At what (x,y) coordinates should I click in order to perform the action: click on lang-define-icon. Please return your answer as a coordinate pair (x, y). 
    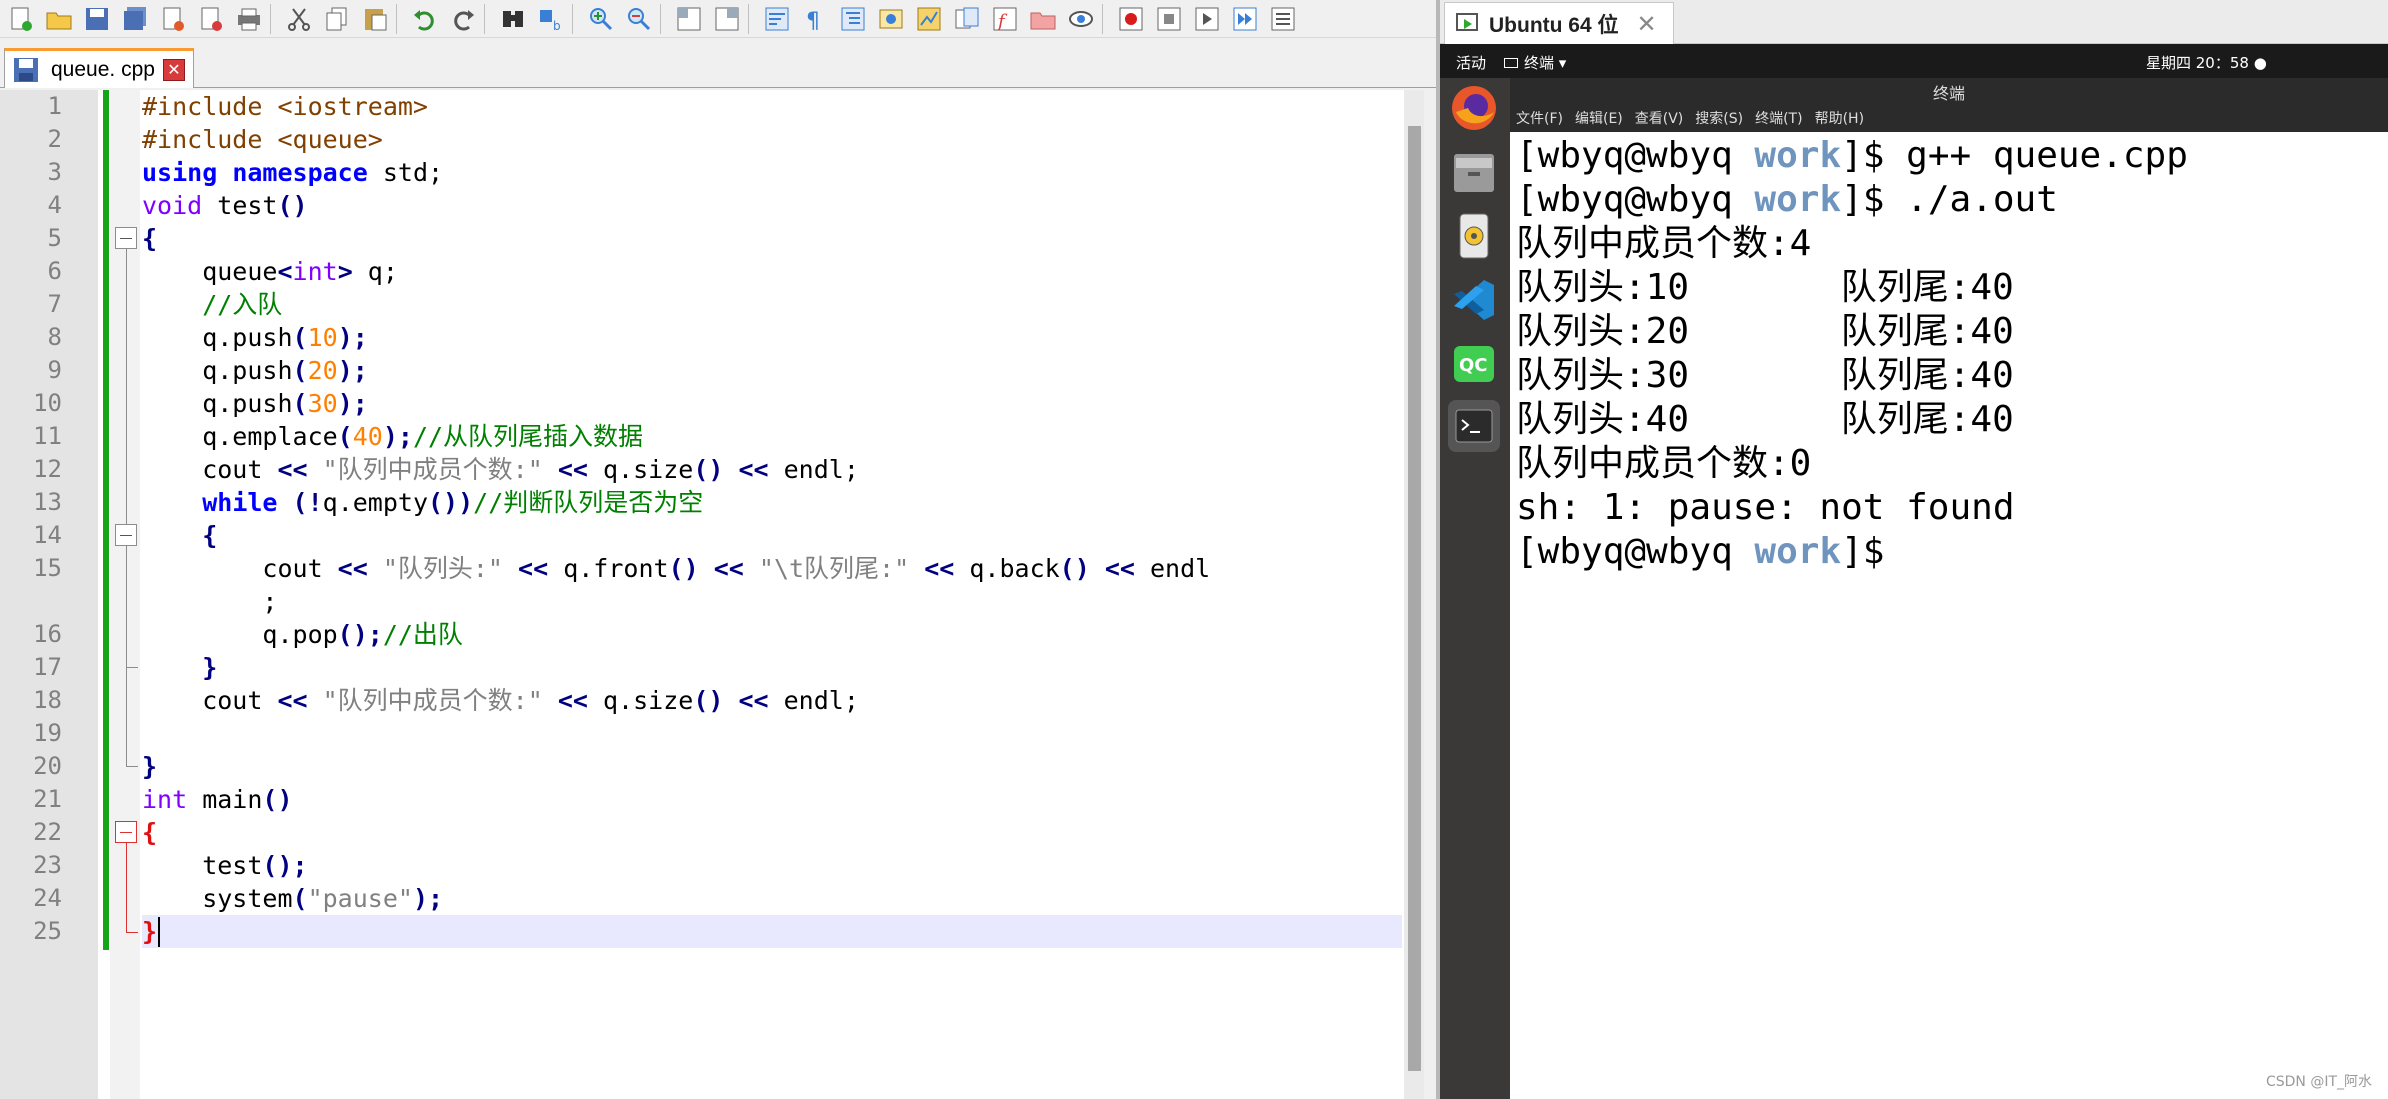
    Looking at the image, I should click on (891, 19).